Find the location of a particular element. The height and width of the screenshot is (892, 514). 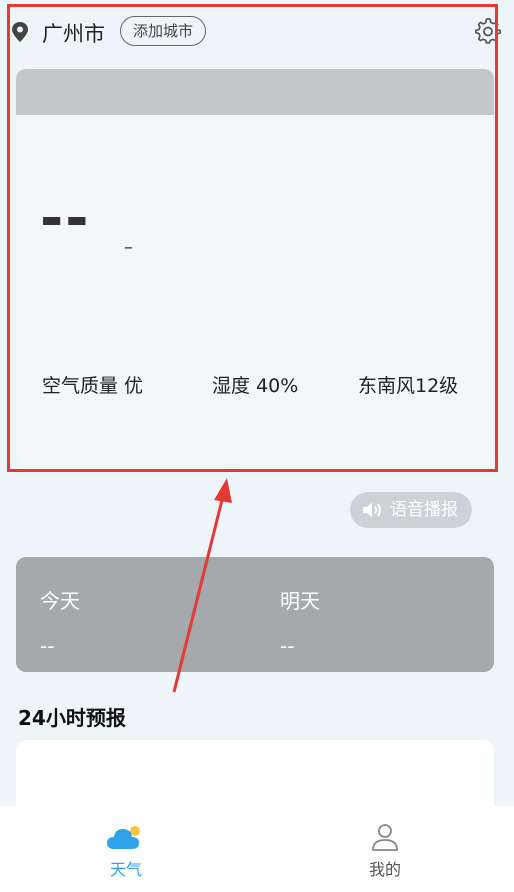

cloud-sun-icon is located at coordinates (123, 837).